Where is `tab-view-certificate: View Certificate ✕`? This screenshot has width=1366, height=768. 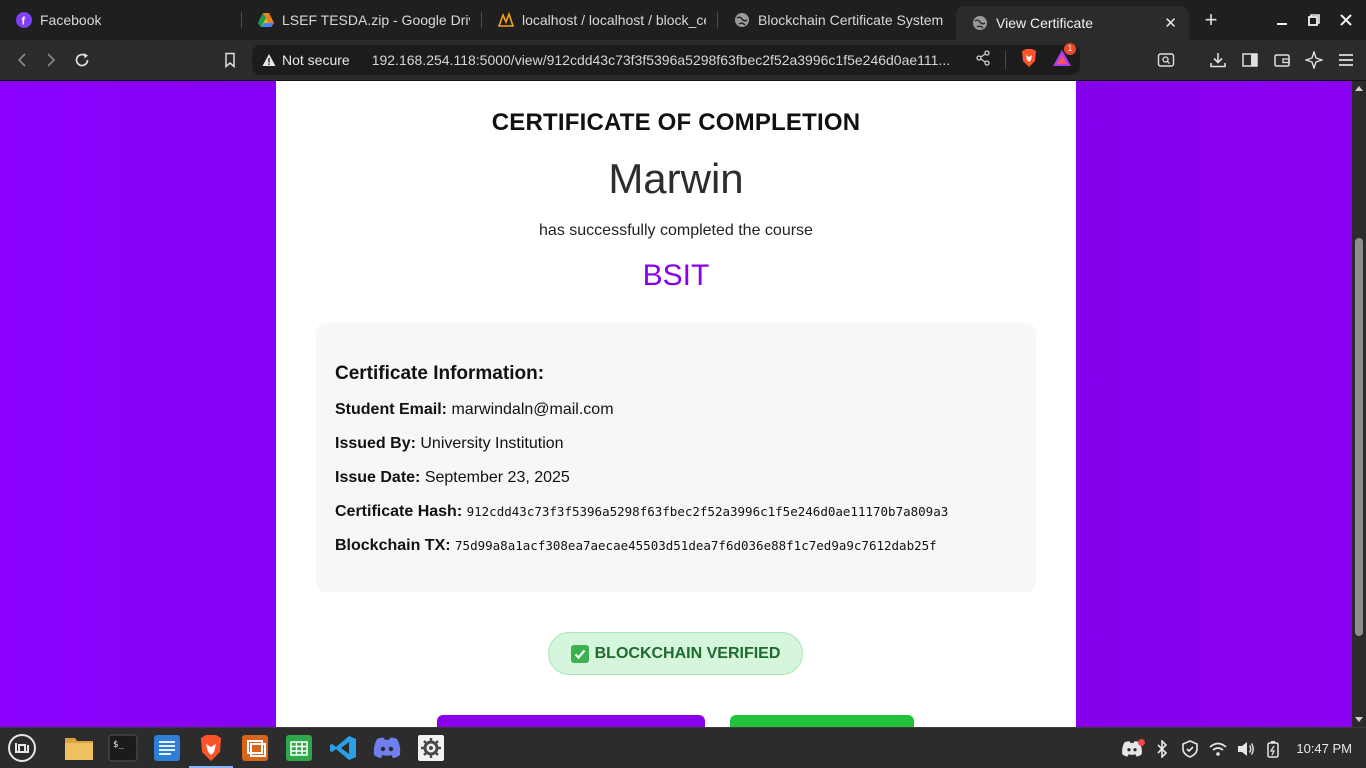 tab-view-certificate: View Certificate ✕ is located at coordinates (1072, 23).